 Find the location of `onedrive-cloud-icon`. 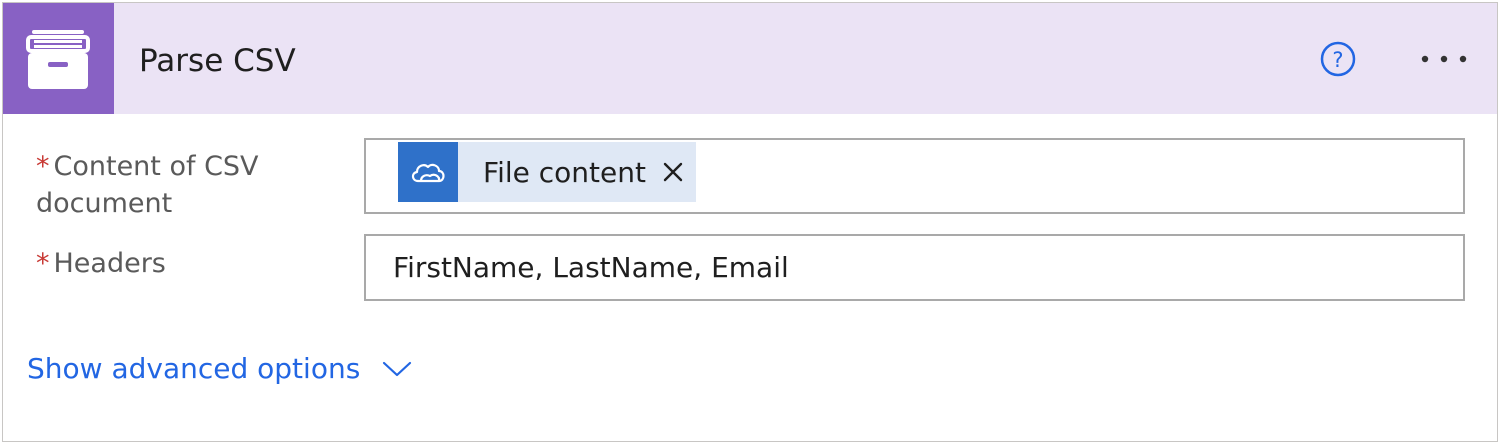

onedrive-cloud-icon is located at coordinates (428, 173).